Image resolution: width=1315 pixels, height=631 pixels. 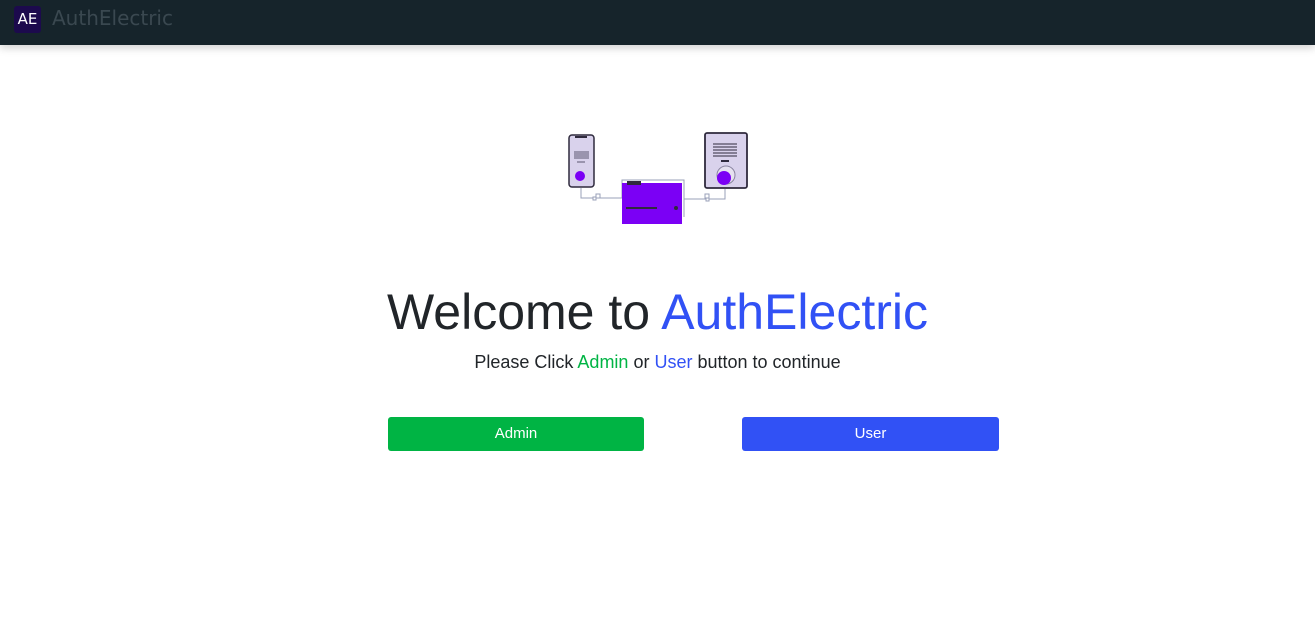 What do you see at coordinates (794, 312) in the screenshot?
I see `welcome-brand: AuthElectric` at bounding box center [794, 312].